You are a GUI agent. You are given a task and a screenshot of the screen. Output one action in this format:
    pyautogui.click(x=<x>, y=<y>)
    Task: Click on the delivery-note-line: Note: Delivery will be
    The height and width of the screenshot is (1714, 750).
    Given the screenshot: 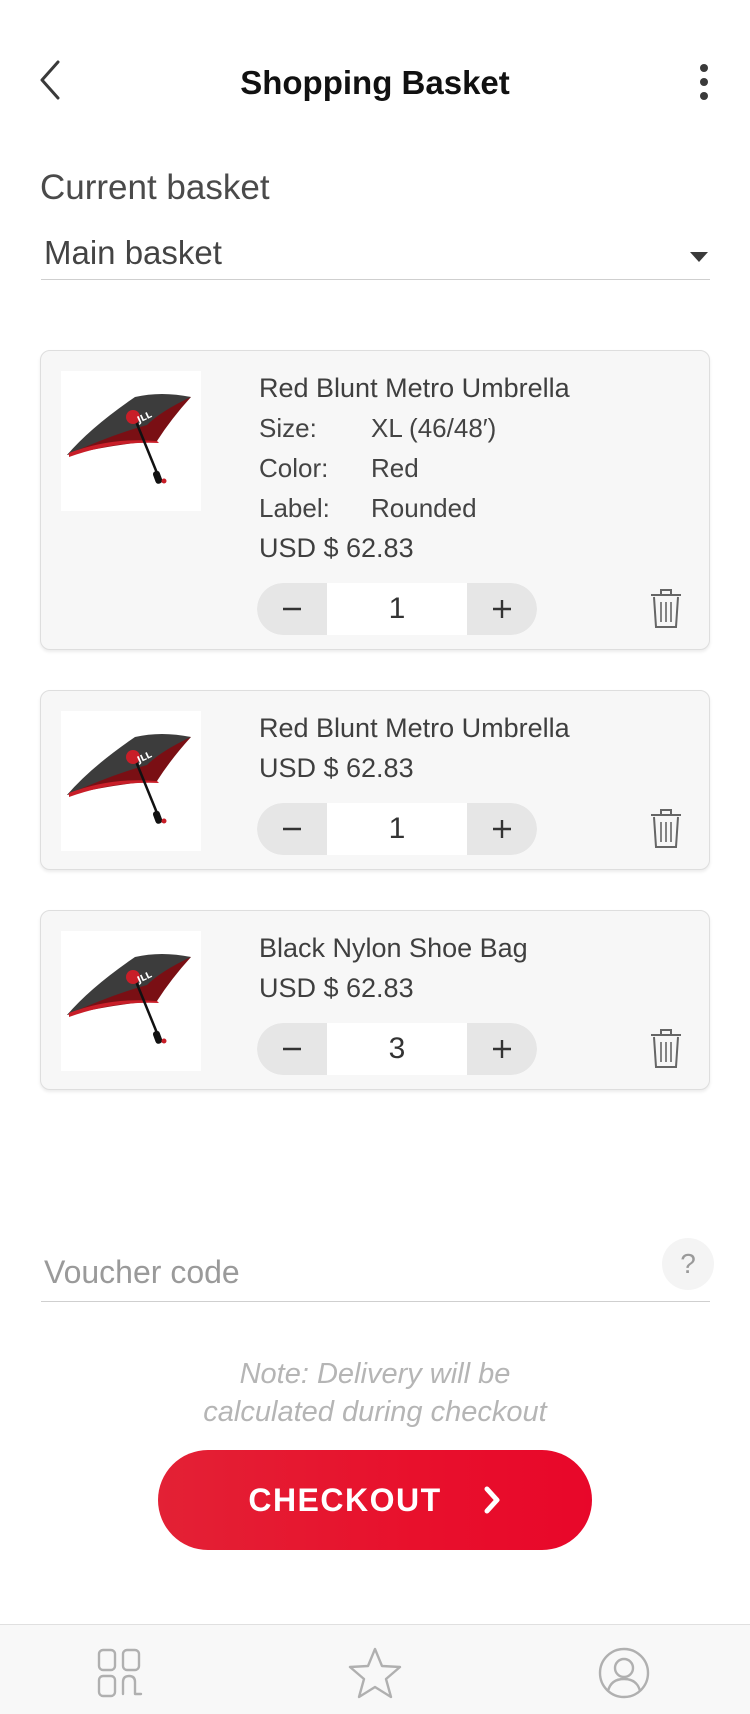 What is the action you would take?
    pyautogui.click(x=375, y=1374)
    